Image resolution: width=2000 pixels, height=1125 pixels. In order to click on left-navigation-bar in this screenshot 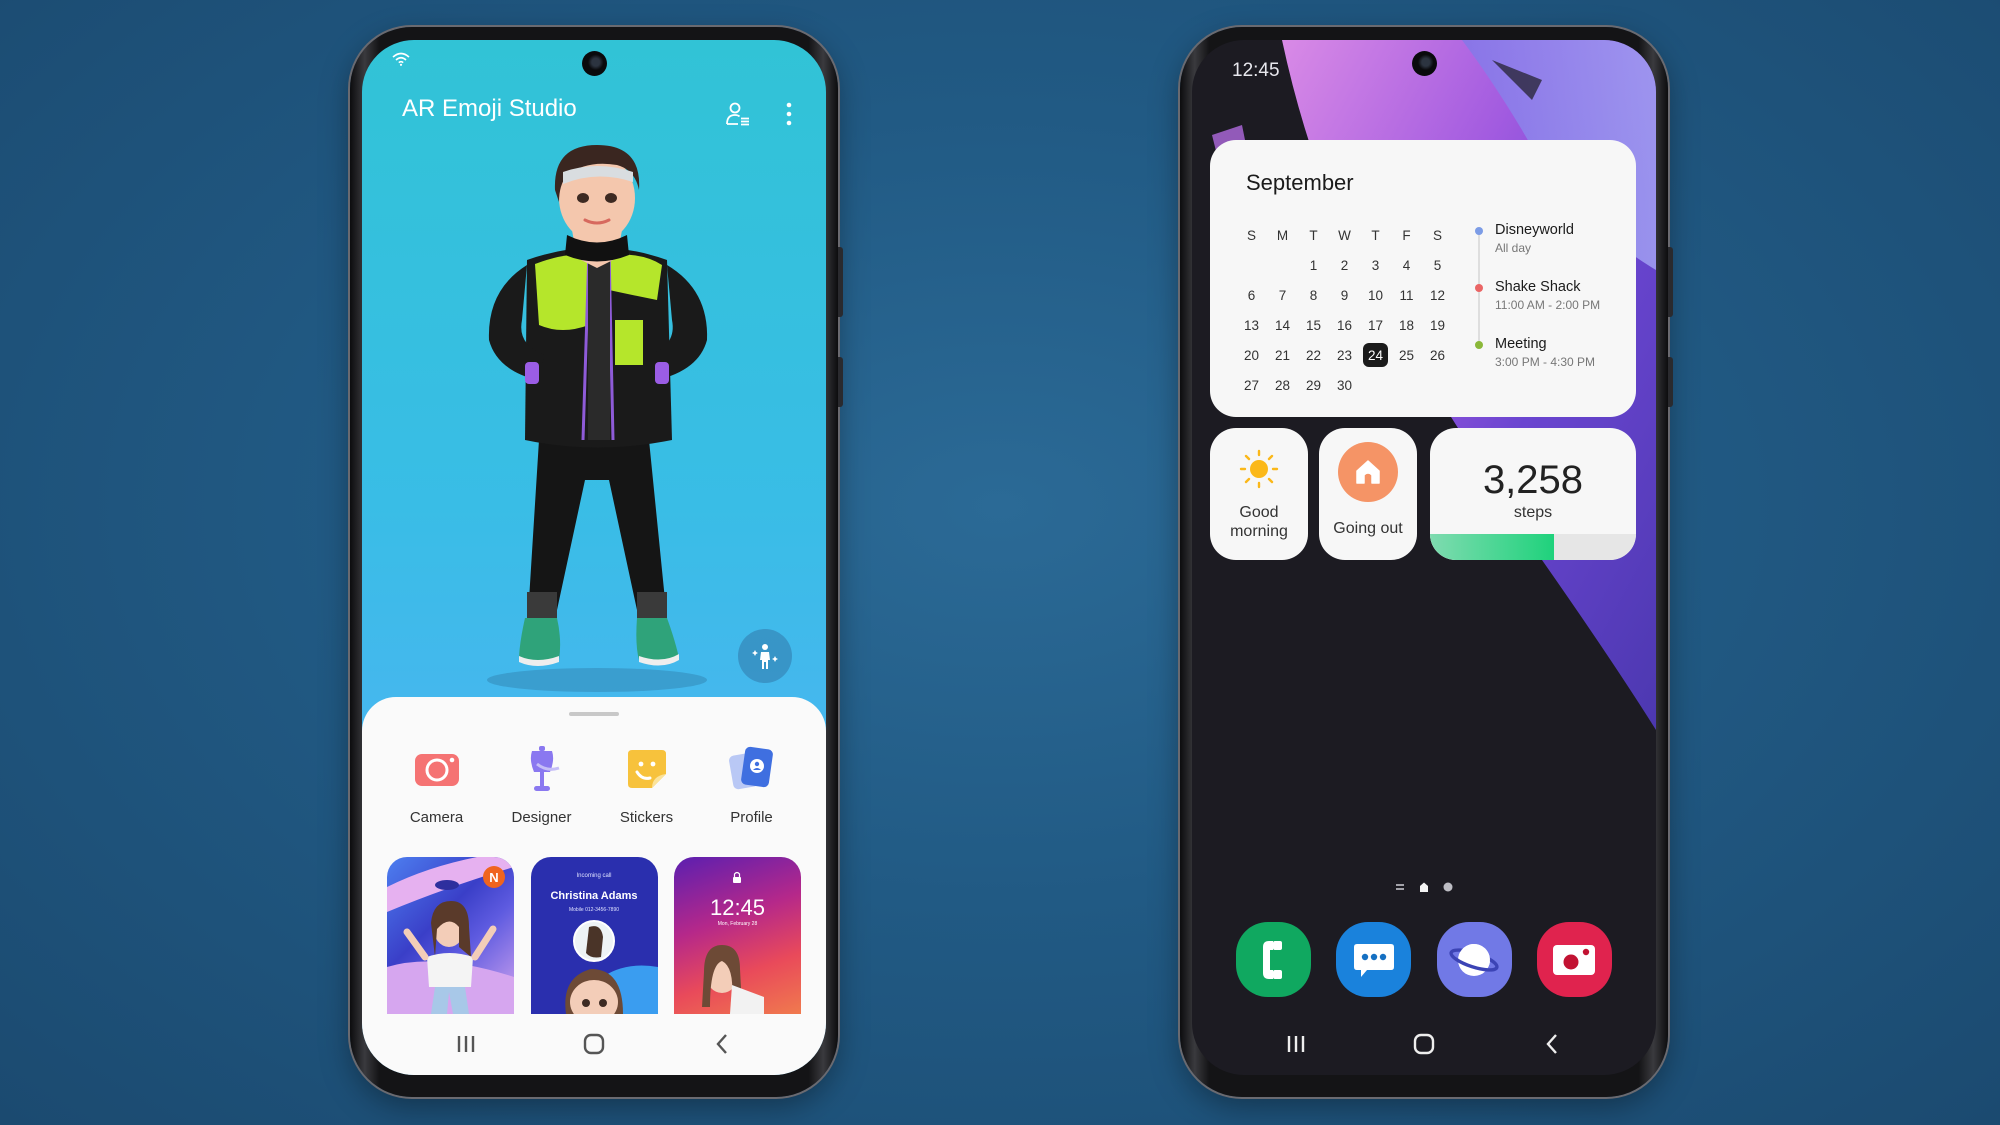, I will do `click(594, 1044)`.